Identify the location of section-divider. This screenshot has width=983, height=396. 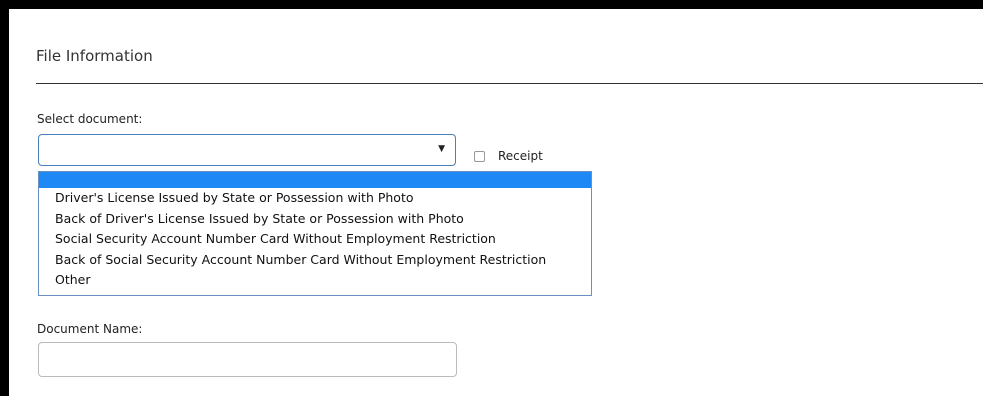
(509, 83).